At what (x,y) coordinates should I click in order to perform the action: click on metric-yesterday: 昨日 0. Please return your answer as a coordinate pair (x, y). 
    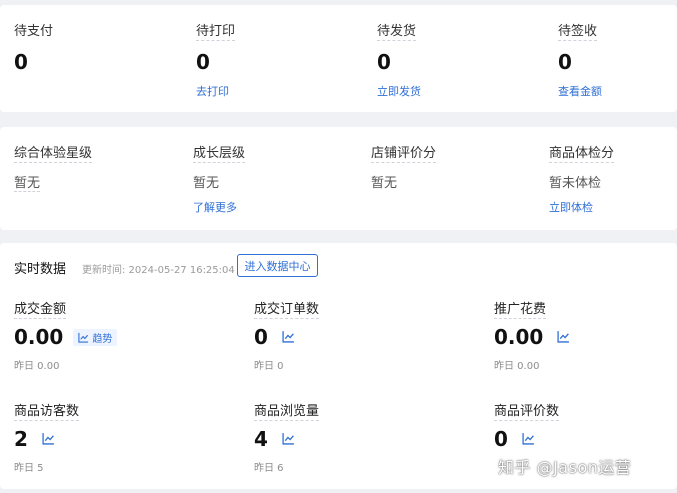
    Looking at the image, I should click on (269, 366).